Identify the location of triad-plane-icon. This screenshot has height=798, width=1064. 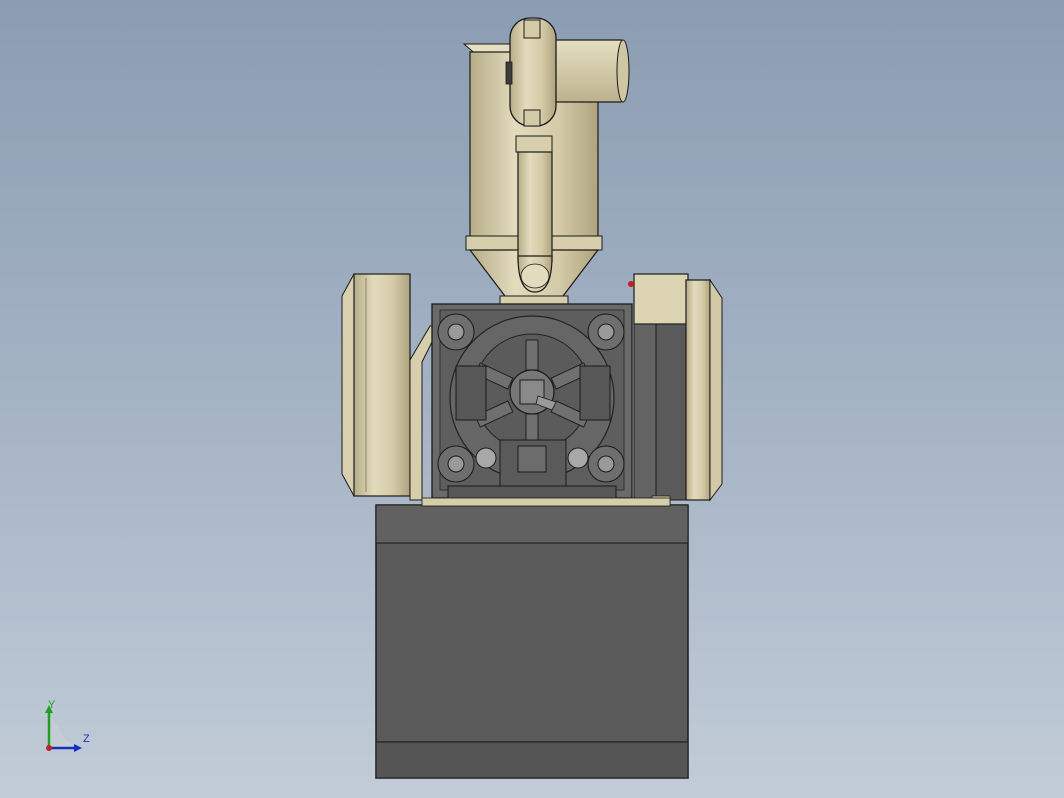
(63, 731).